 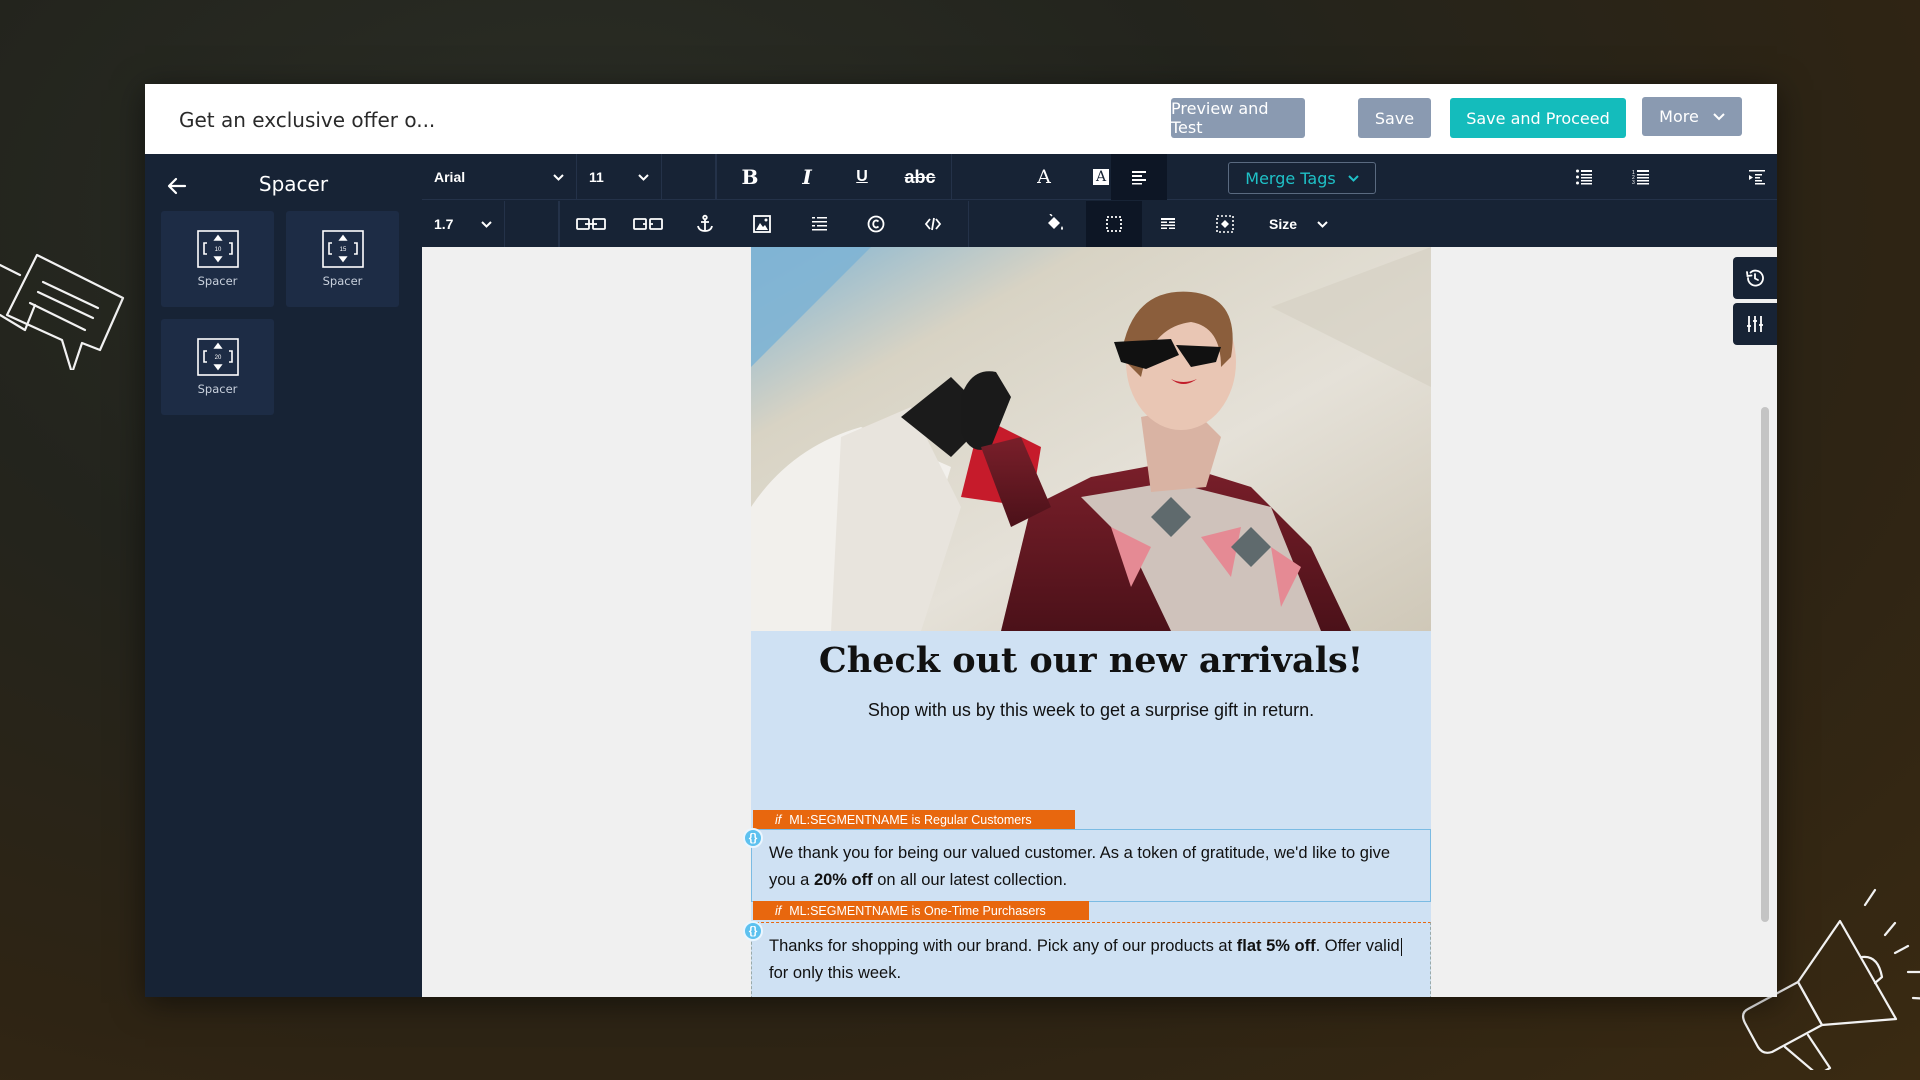 I want to click on toolbar-row-2: 1.7 Size, so click(x=1099, y=224).